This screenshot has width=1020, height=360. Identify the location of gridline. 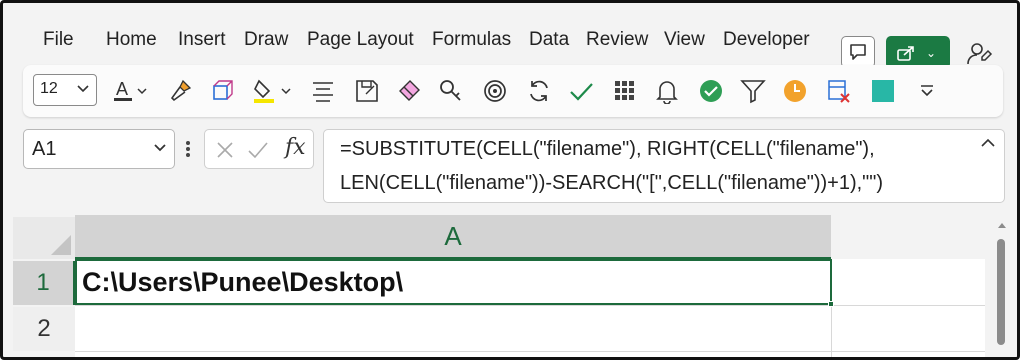
(530, 351).